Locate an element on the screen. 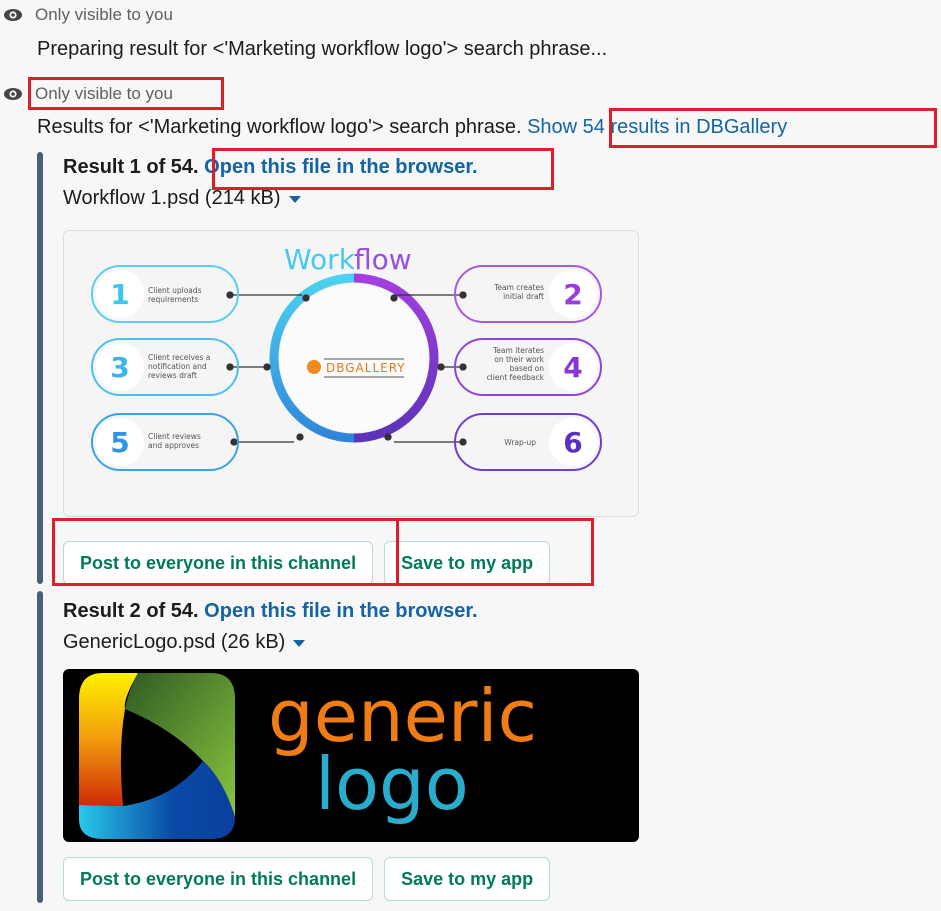 Image resolution: width=941 pixels, height=911 pixels. file-preview-image: generic logo is located at coordinates (351, 755).